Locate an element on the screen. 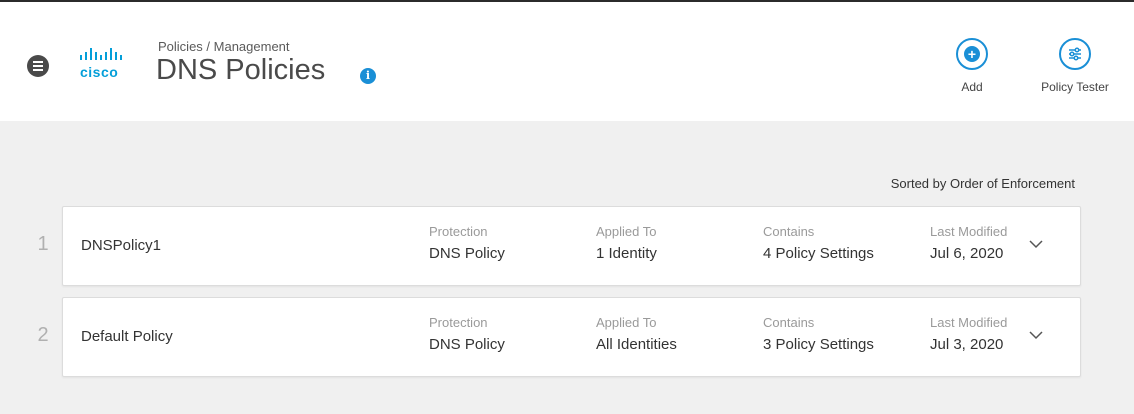 This screenshot has height=414, width=1134. cisco-wordmark: cisco is located at coordinates (99, 72).